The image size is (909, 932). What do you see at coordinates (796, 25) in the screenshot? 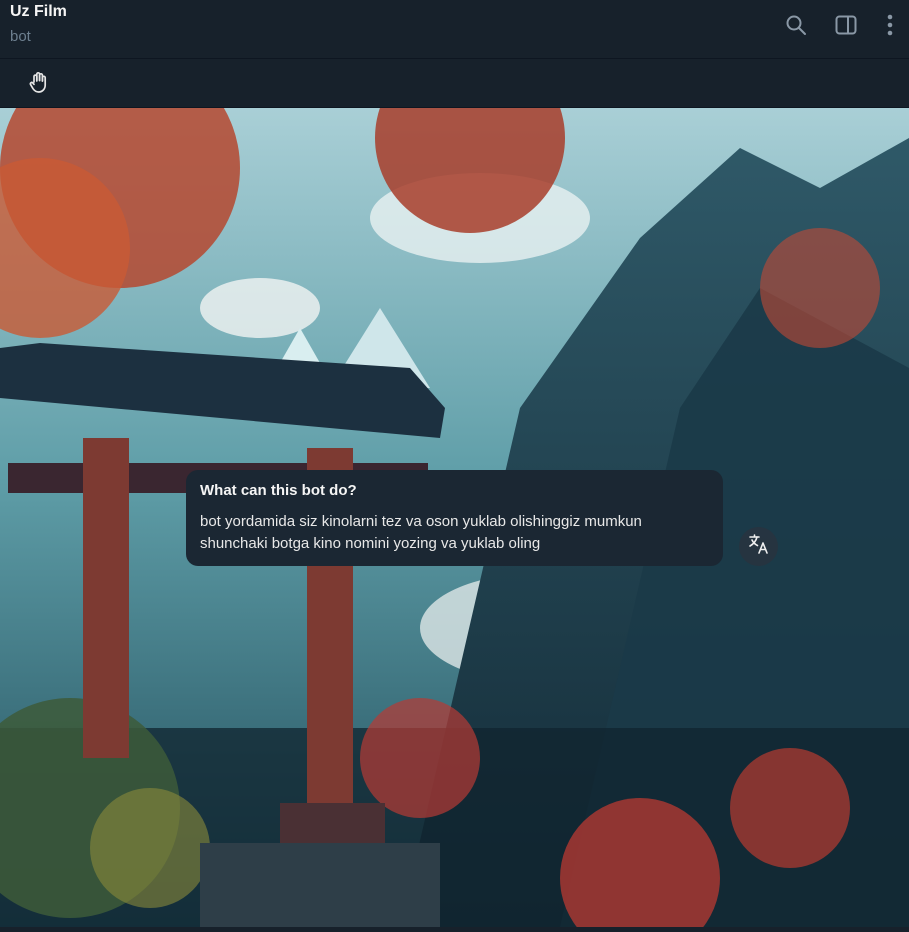
I see `search-icon` at bounding box center [796, 25].